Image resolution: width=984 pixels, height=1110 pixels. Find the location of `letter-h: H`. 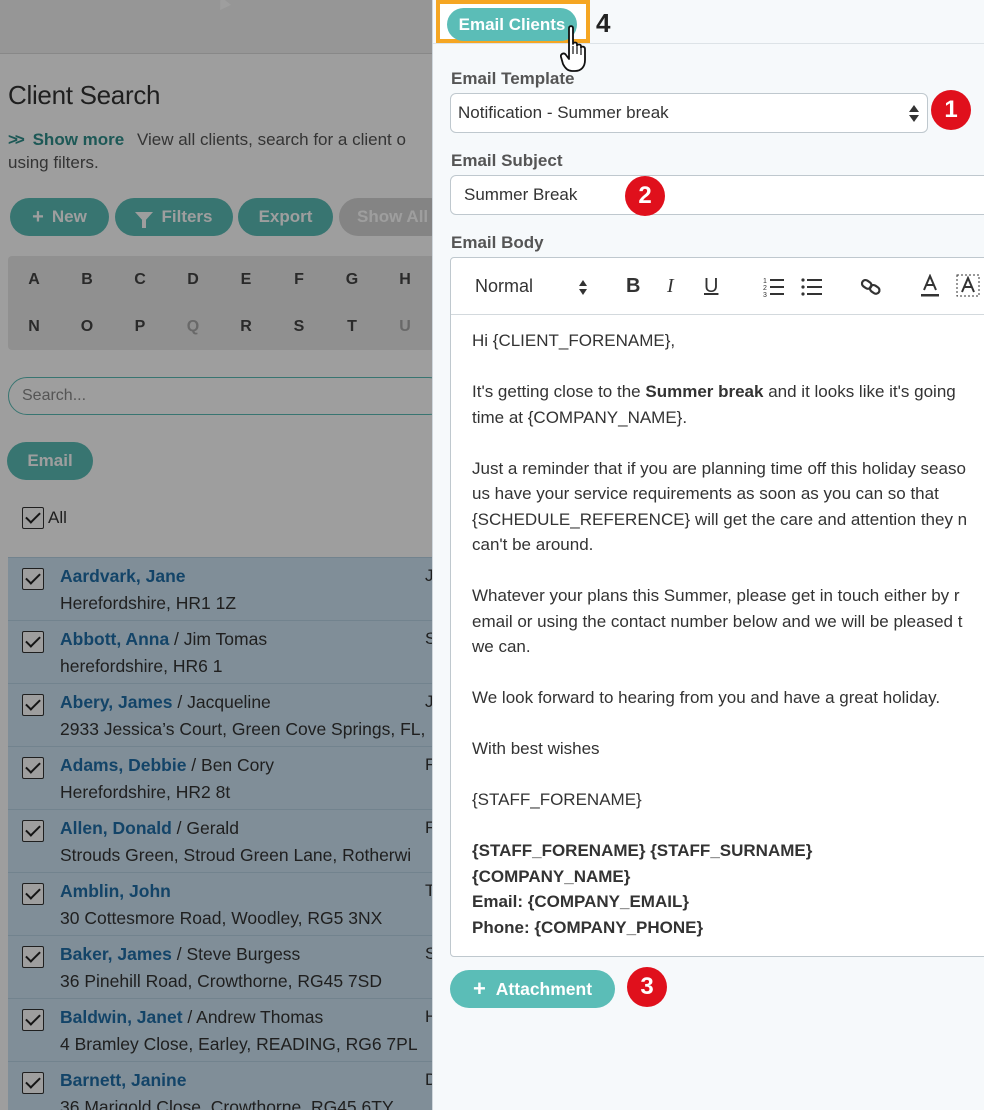

letter-h: H is located at coordinates (405, 280).